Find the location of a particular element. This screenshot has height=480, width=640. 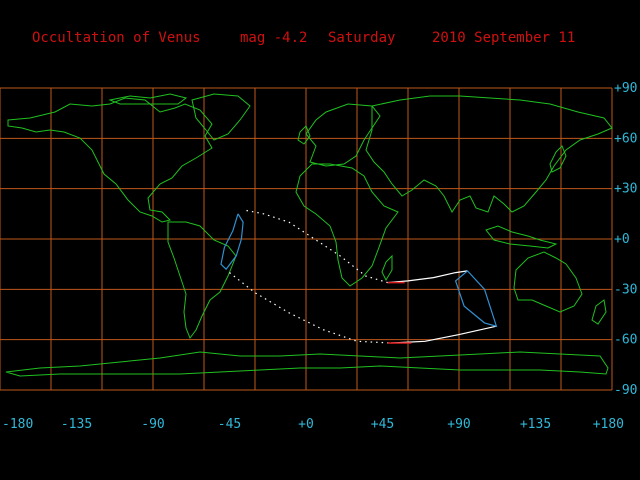

northern-limit-dotted is located at coordinates (317, 246).